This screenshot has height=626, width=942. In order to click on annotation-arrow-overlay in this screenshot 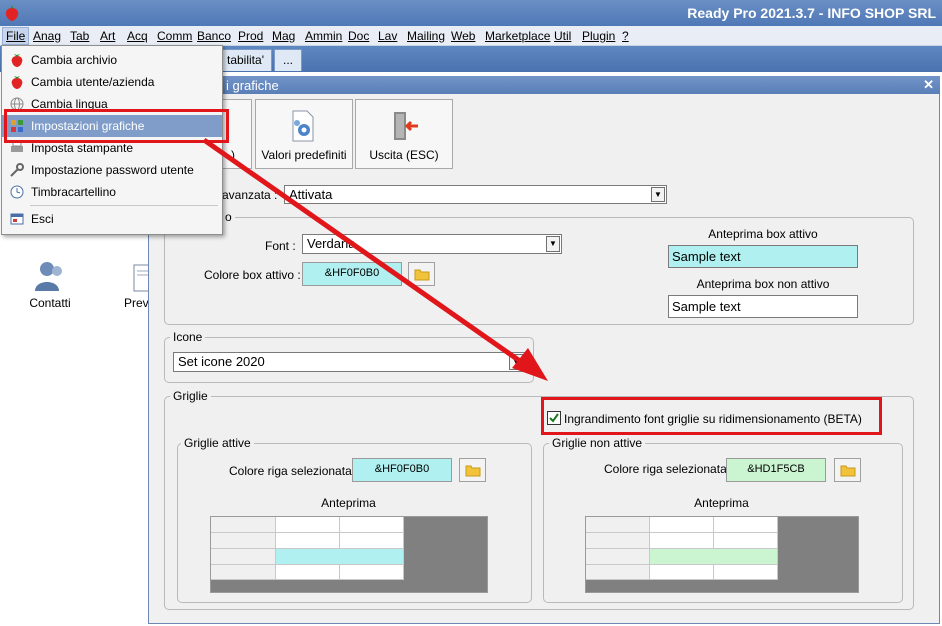, I will do `click(375, 259)`.